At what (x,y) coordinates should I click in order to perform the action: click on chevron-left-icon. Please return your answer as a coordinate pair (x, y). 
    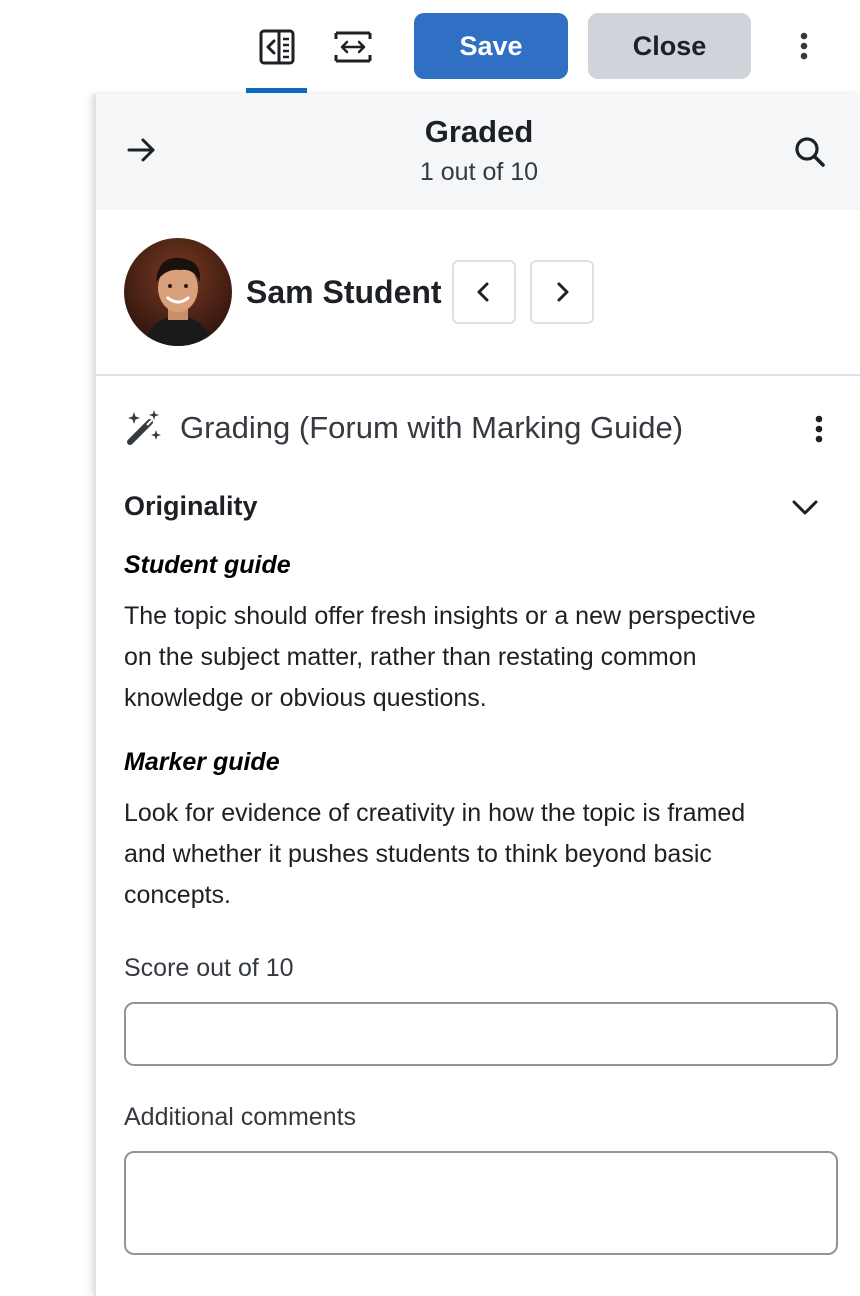
    Looking at the image, I should click on (483, 292).